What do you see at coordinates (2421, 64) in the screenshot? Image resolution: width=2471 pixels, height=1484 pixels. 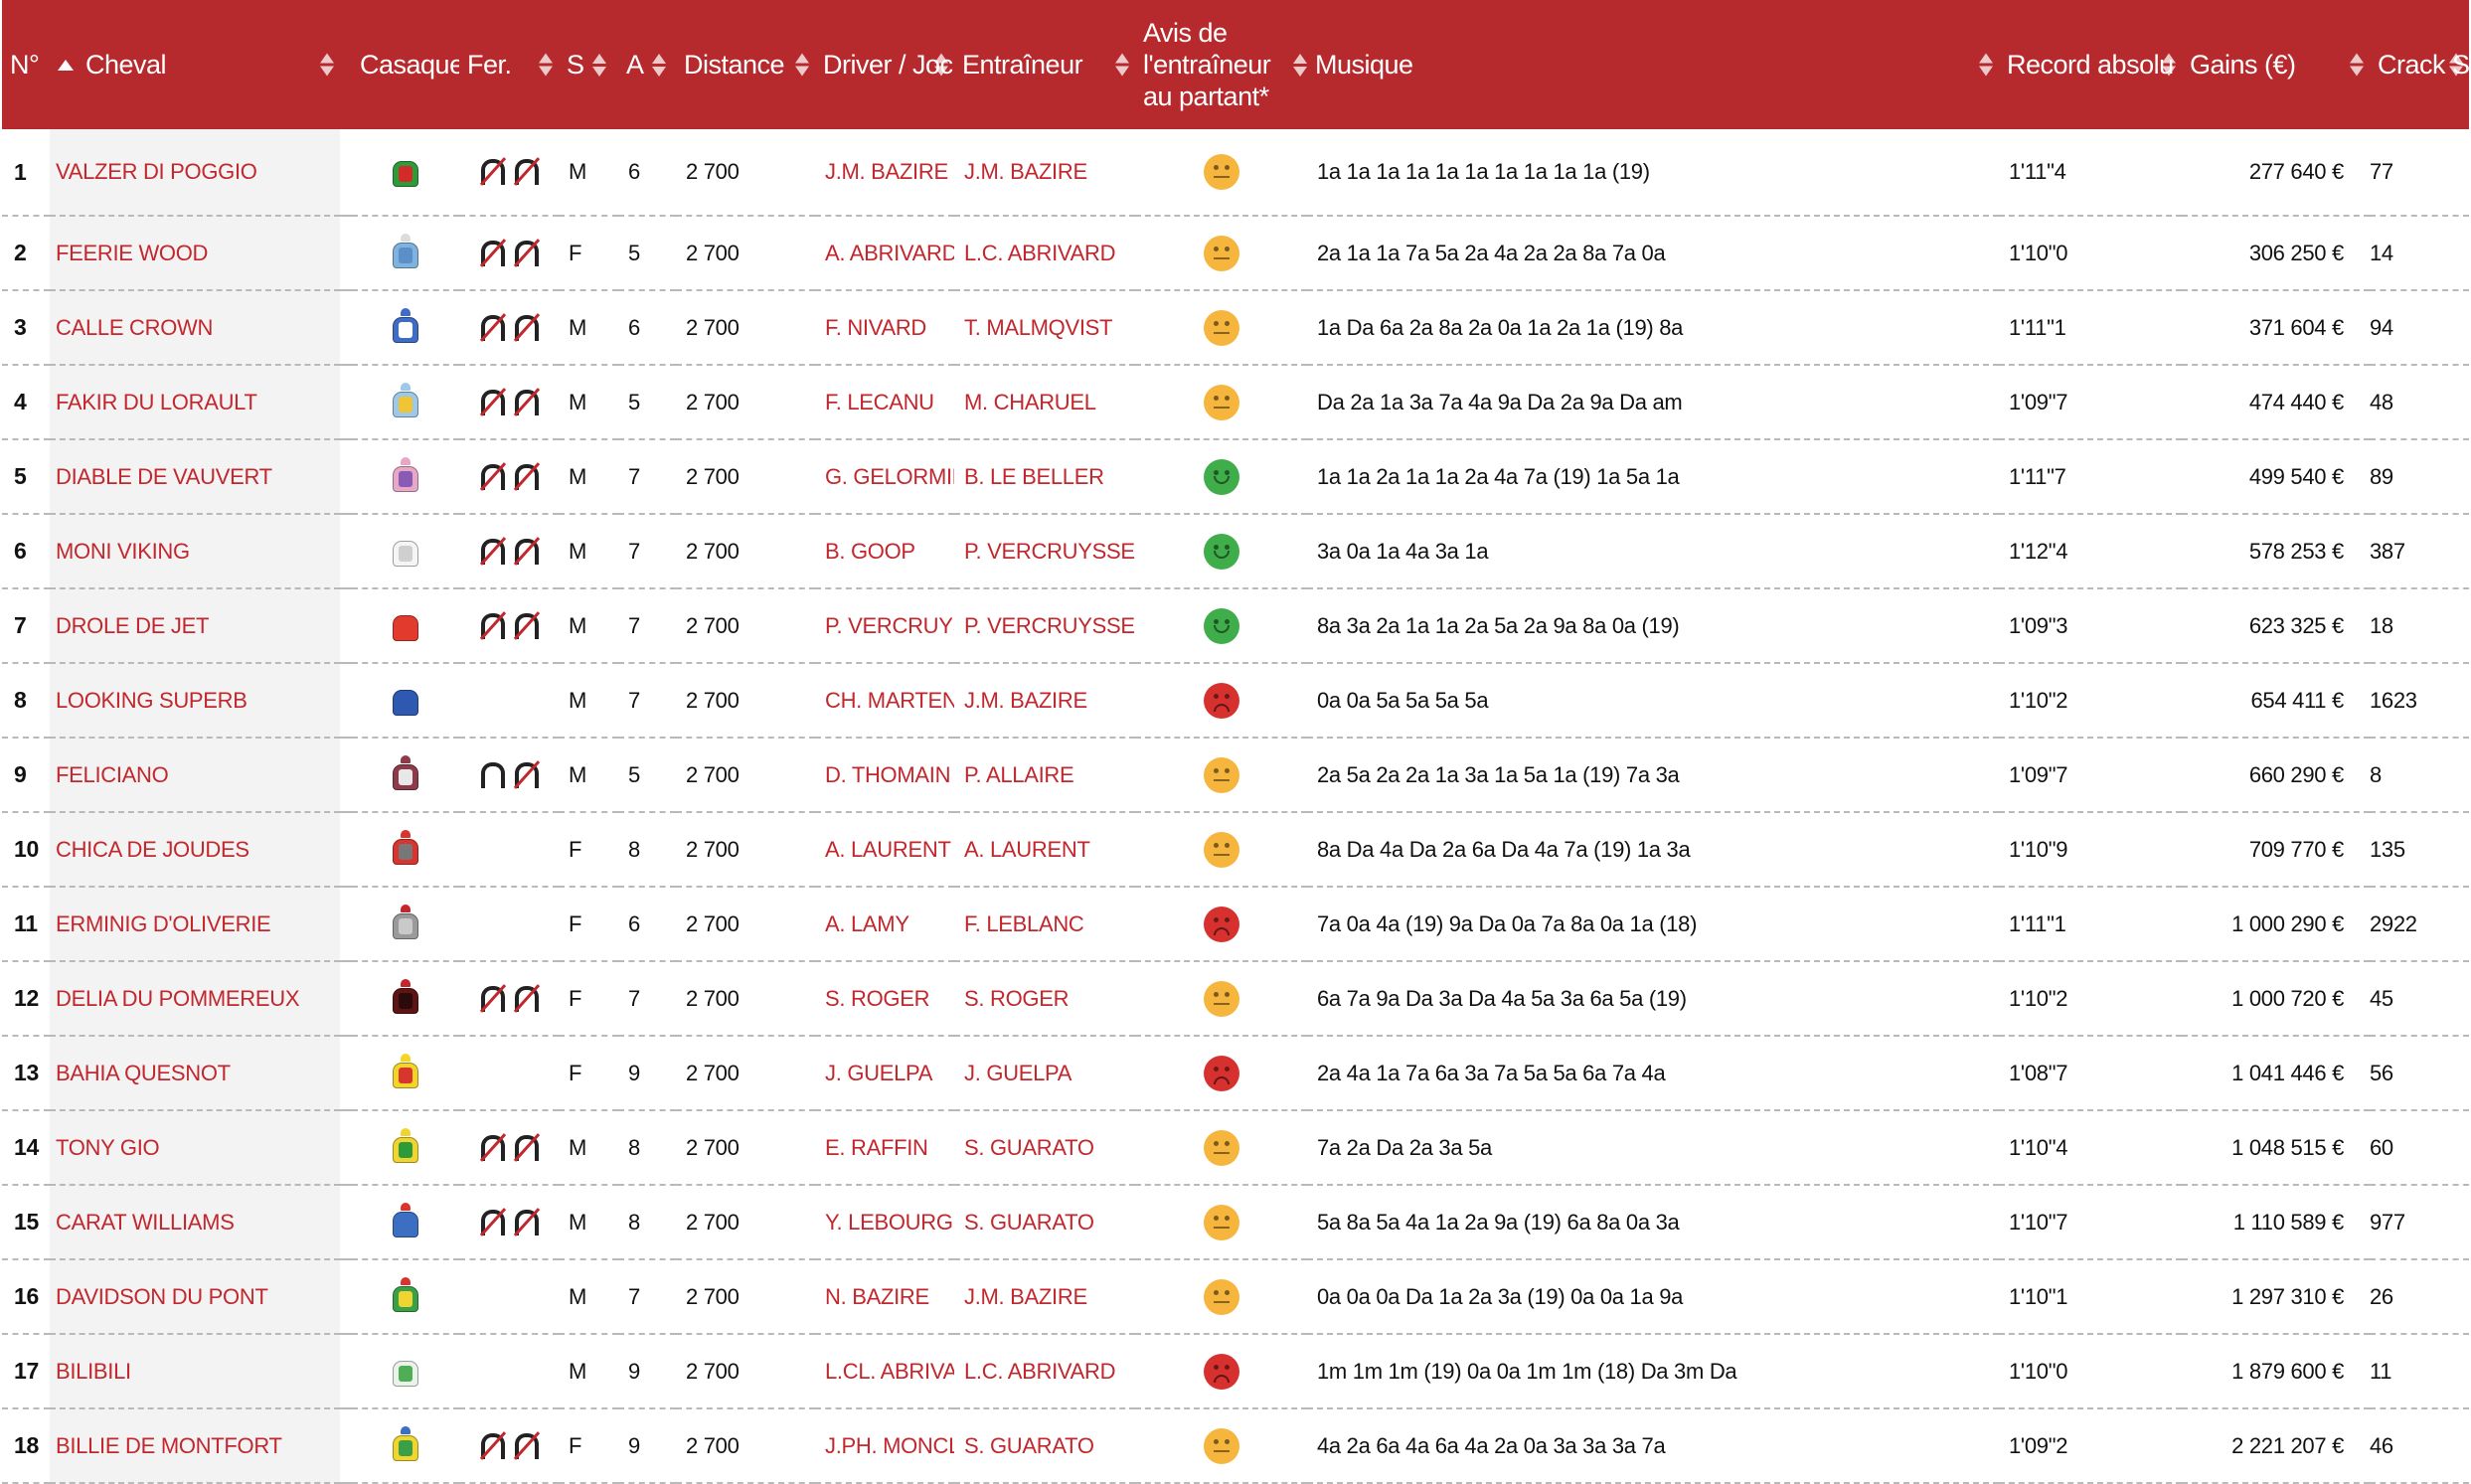 I see `header-crack: Crack Series` at bounding box center [2421, 64].